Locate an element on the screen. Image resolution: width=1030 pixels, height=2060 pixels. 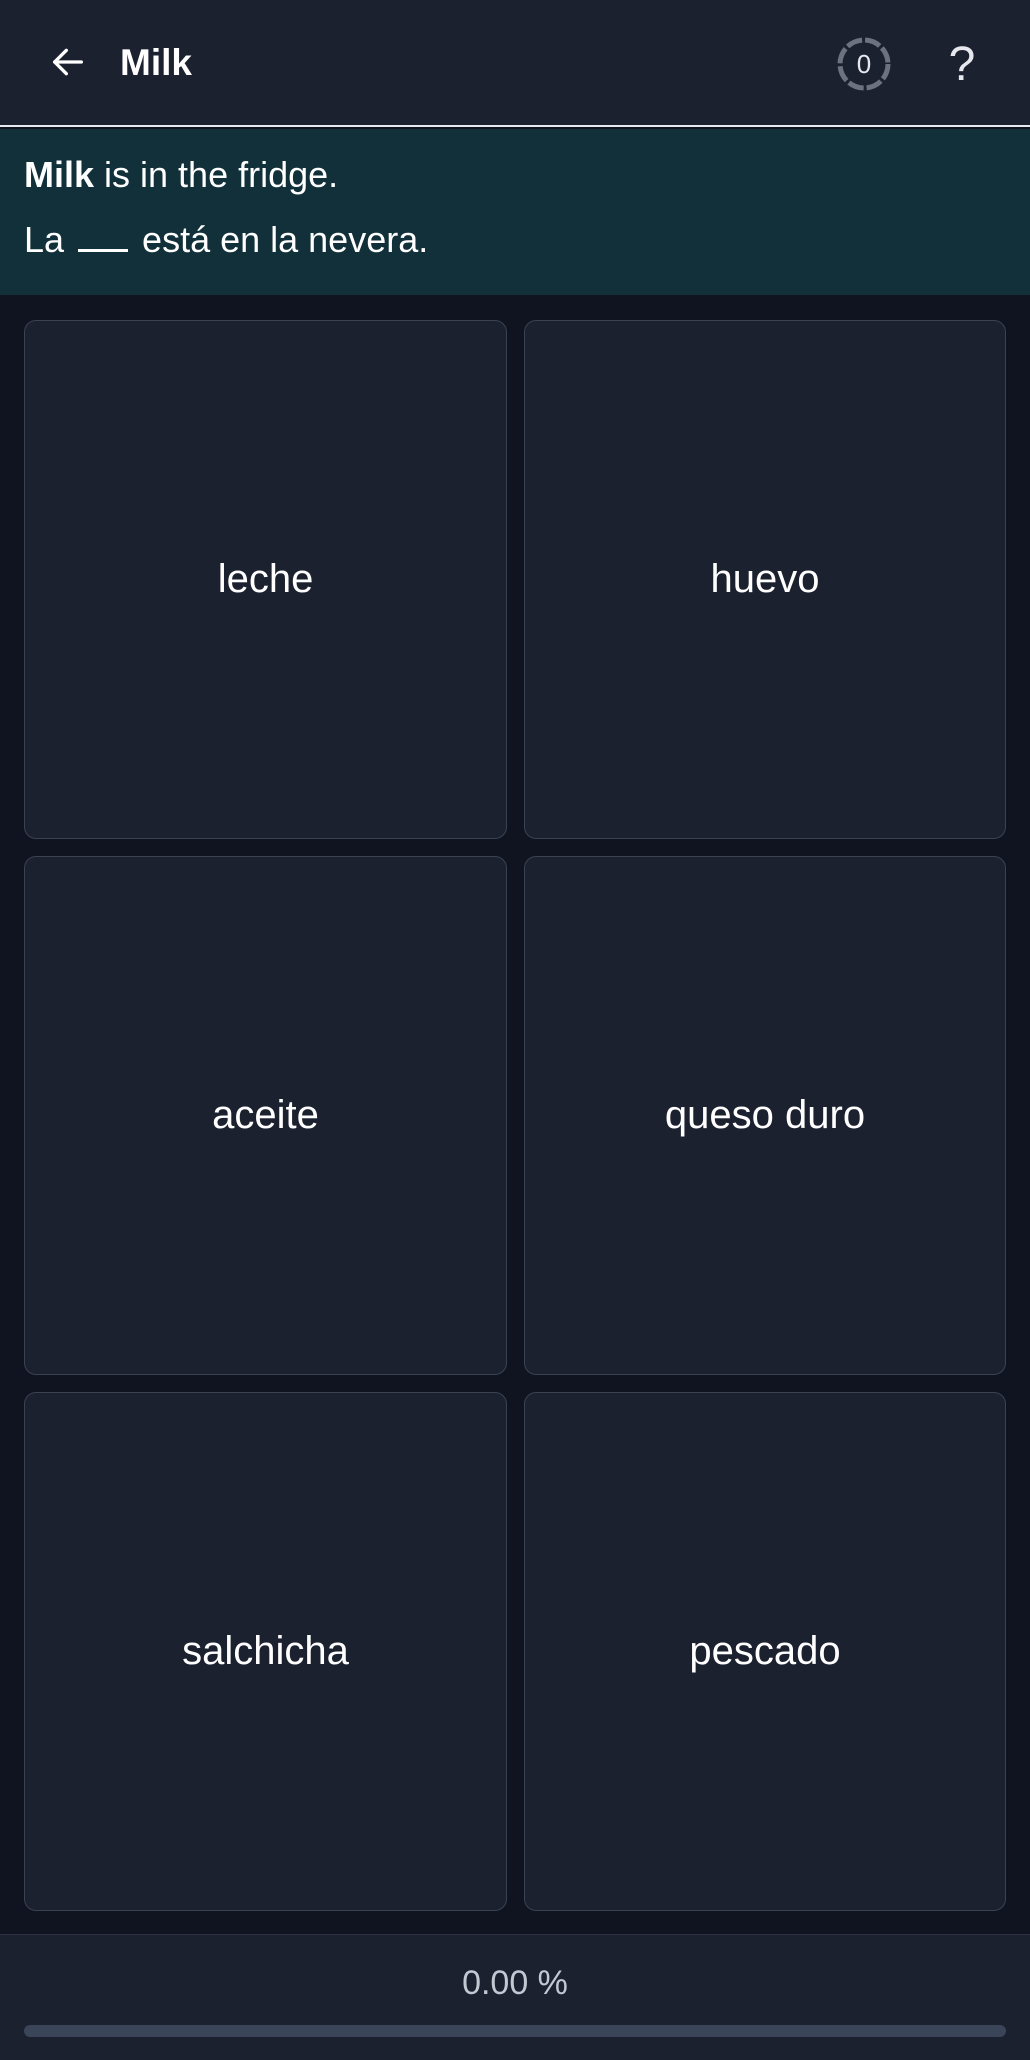
option-huevo: huevo is located at coordinates (765, 579).